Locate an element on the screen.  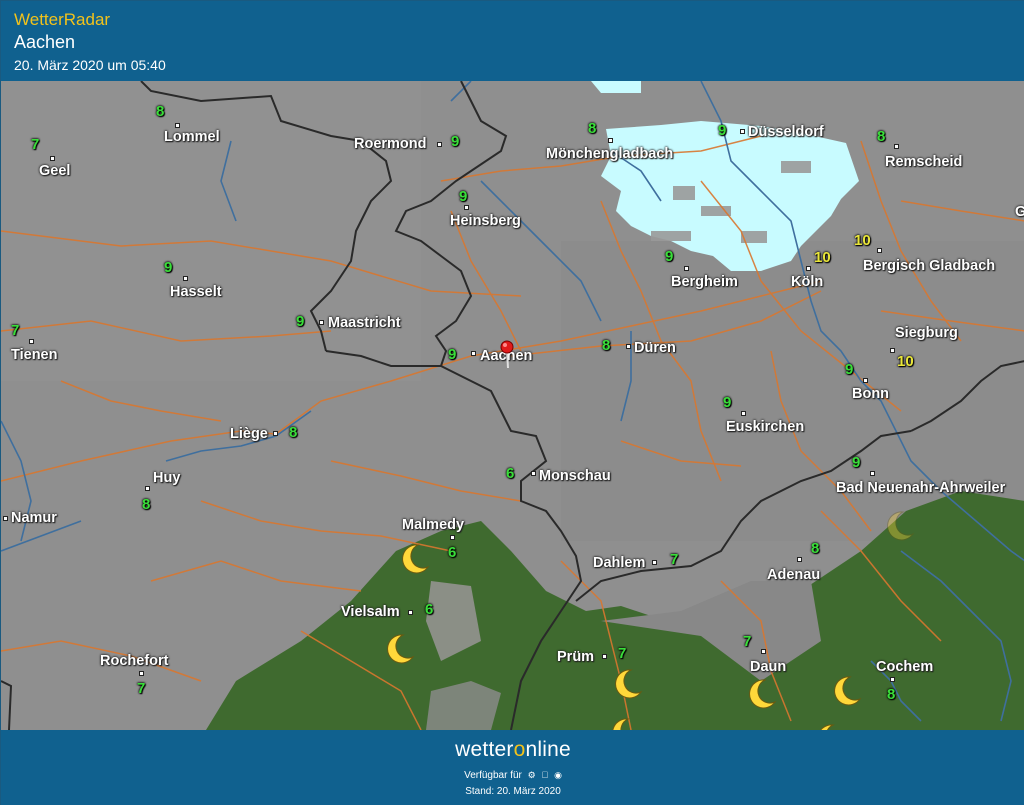
city-label: Namur is located at coordinates (34, 518).